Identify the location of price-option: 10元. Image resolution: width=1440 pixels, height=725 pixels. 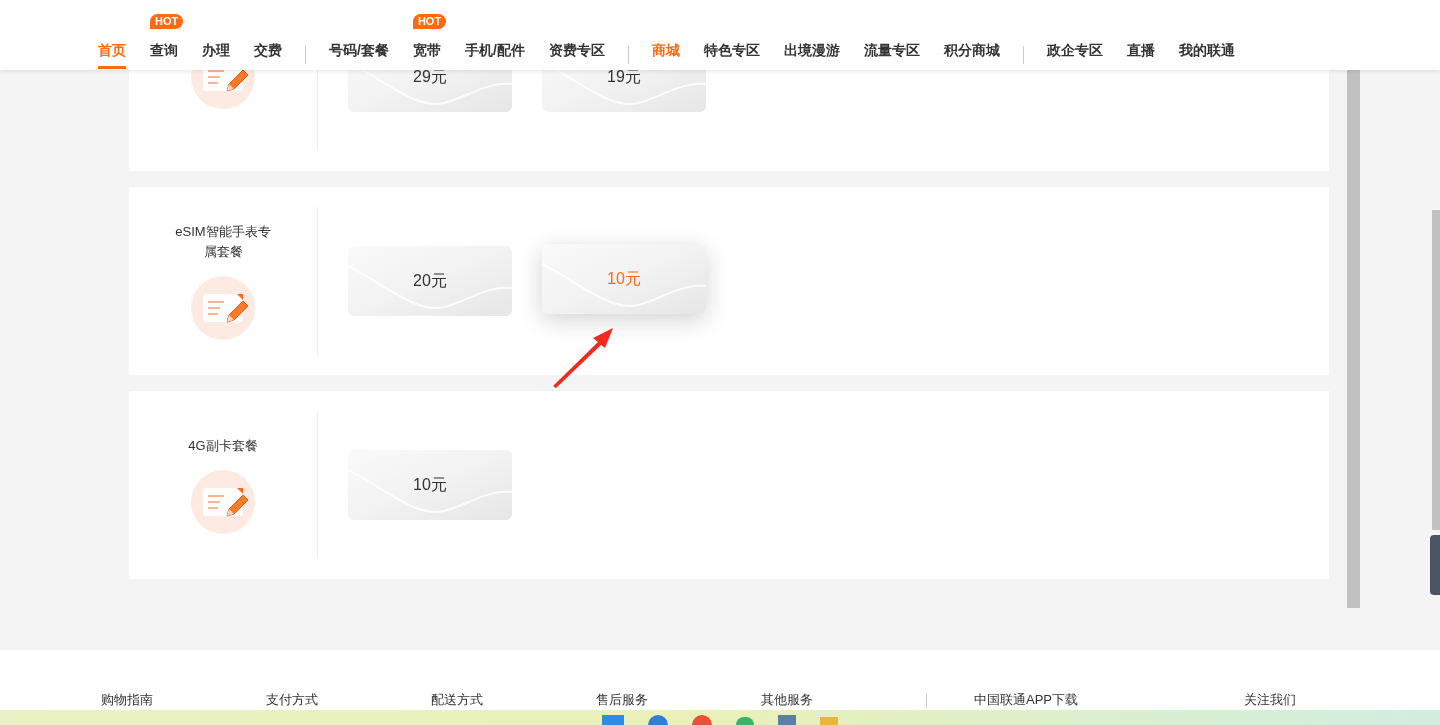
(430, 485).